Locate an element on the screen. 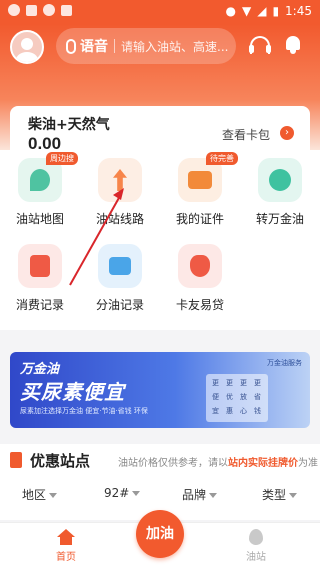  section-title: 优惠站点 is located at coordinates (60, 461).